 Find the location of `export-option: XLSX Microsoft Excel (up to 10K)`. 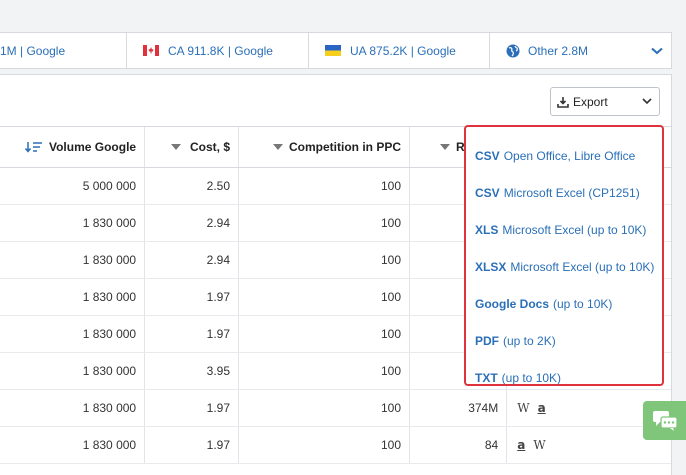

export-option: XLSX Microsoft Excel (up to 10K) is located at coordinates (564, 266).